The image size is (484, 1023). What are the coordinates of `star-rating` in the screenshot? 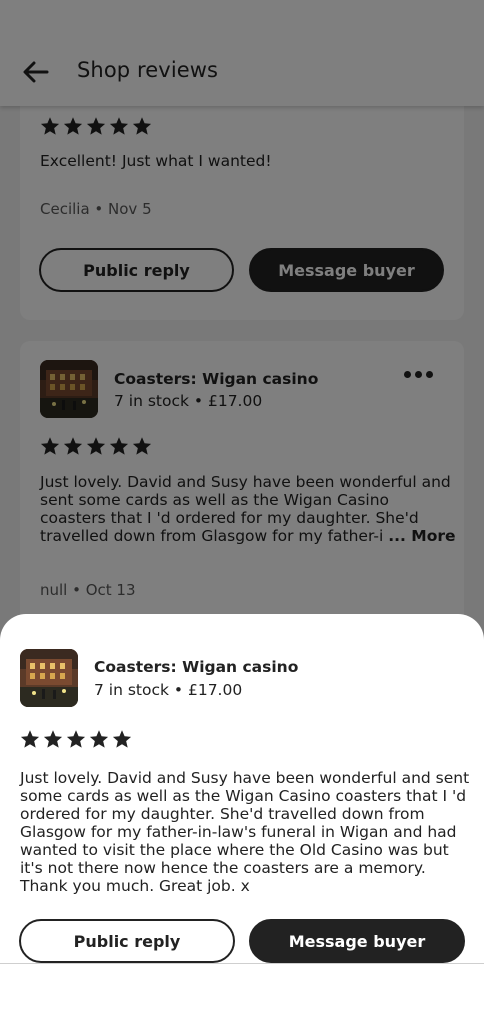 It's located at (76, 739).